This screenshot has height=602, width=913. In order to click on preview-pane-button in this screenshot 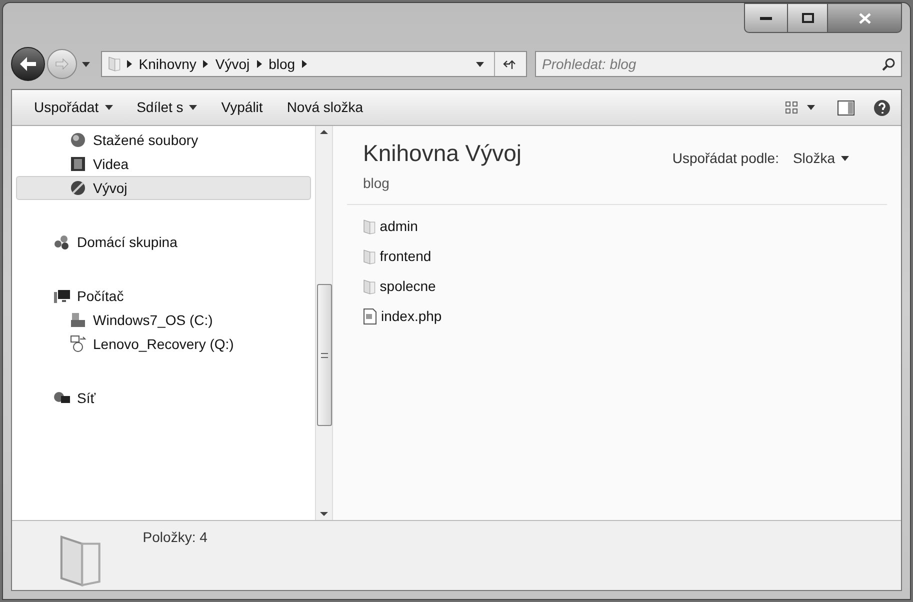, I will do `click(846, 108)`.